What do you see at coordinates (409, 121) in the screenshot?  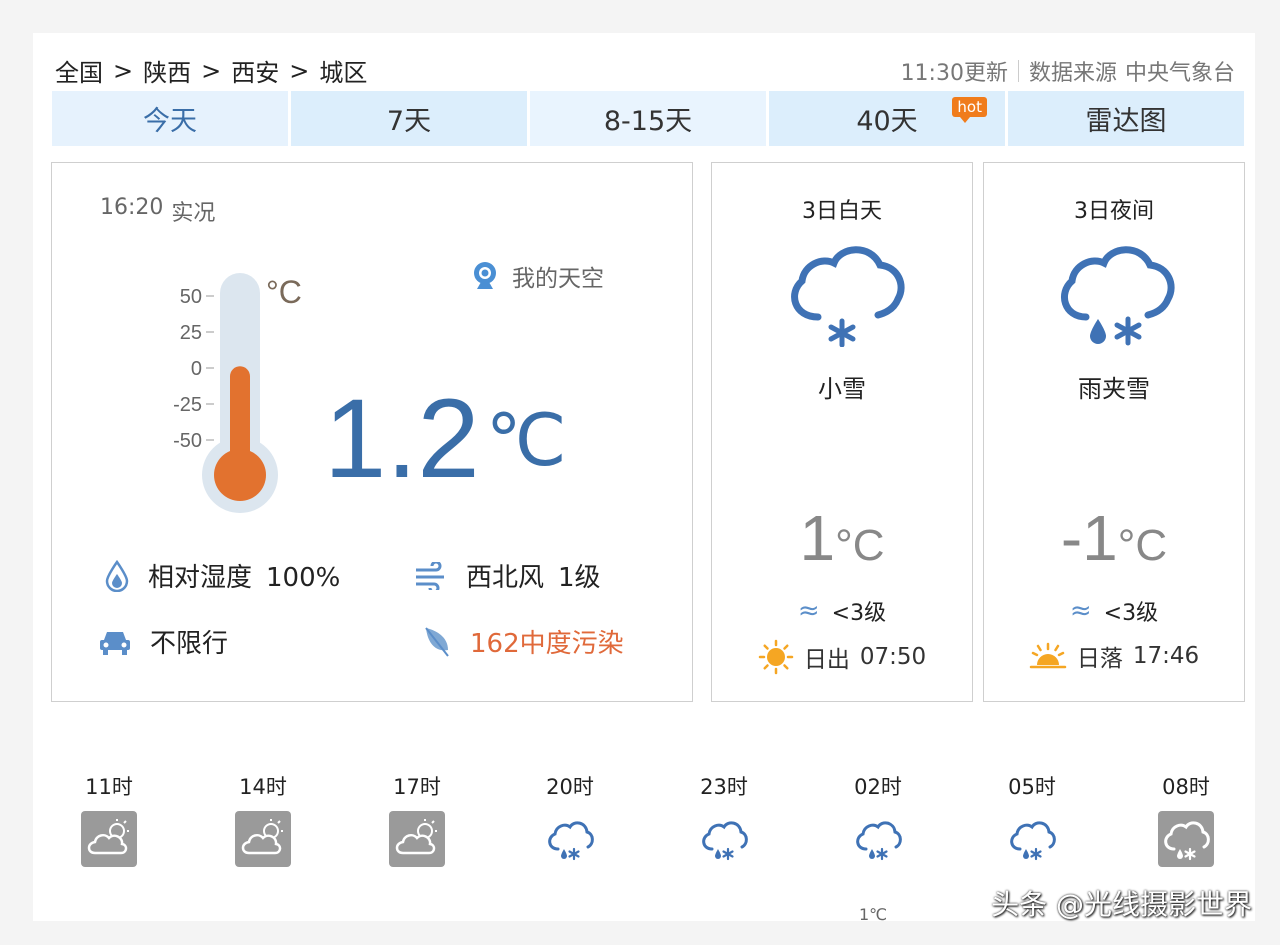 I see `tab-7-days-label: 7天` at bounding box center [409, 121].